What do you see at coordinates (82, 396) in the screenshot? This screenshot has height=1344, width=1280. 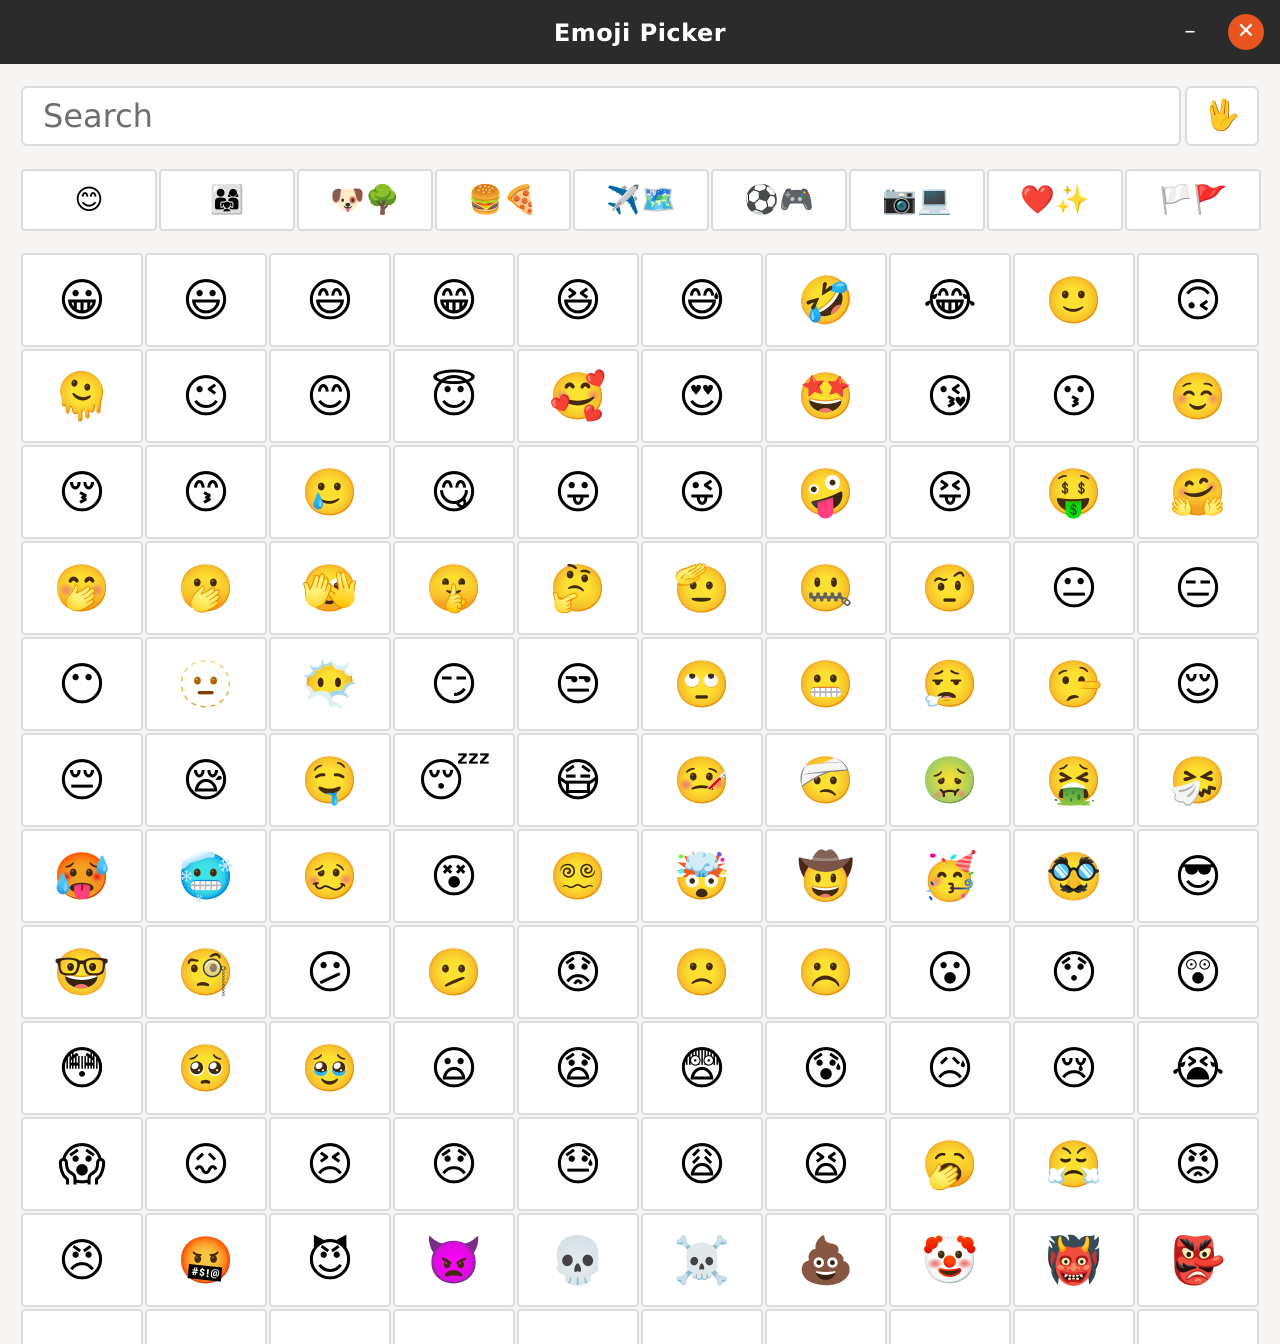 I see `emoji-button: 🫠` at bounding box center [82, 396].